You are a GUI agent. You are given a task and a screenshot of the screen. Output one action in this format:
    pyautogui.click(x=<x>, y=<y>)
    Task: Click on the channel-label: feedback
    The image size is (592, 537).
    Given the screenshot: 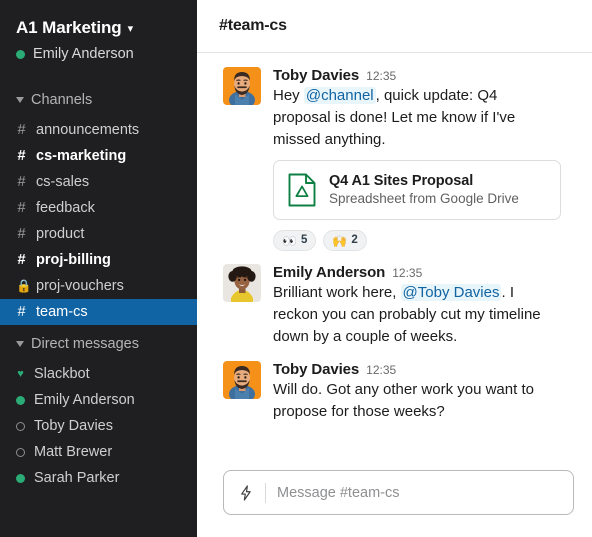 What is the action you would take?
    pyautogui.click(x=65, y=208)
    